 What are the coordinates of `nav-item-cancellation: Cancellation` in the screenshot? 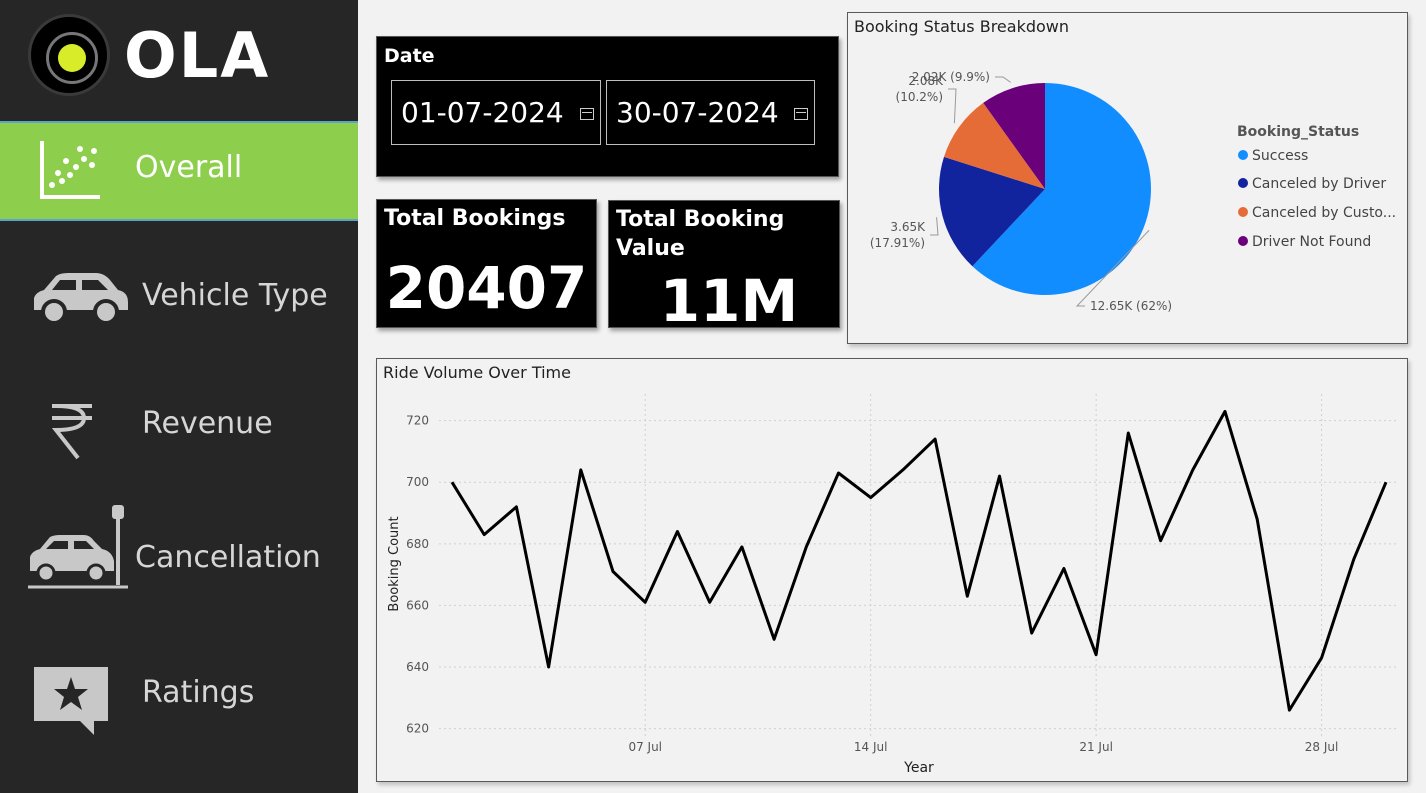 It's located at (179, 555).